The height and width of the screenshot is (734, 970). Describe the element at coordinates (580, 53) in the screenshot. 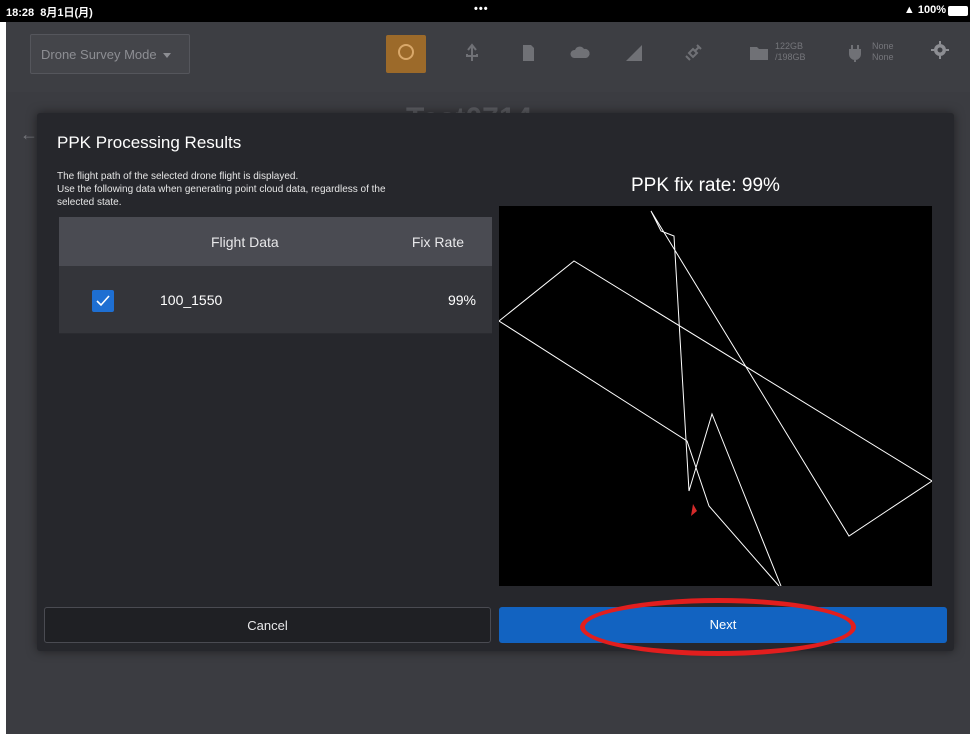

I see `cloud-icon` at that location.